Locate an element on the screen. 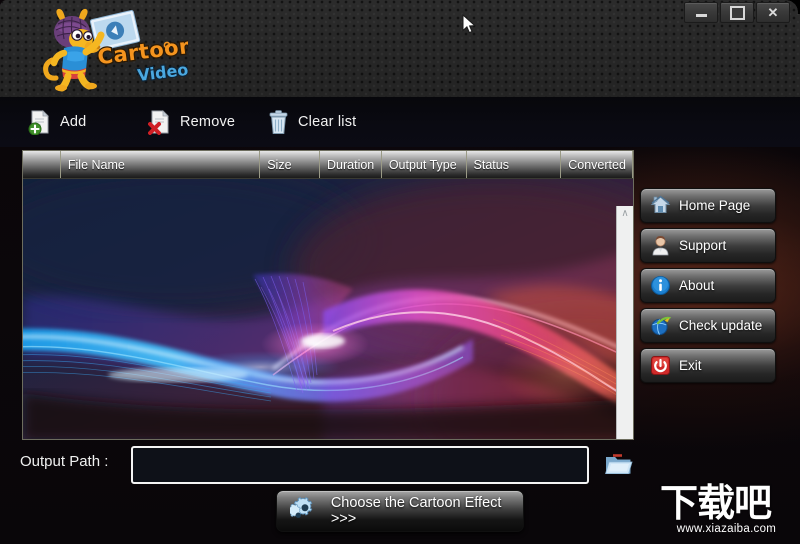 The image size is (800, 544). column-header-duration: Duration is located at coordinates (351, 164).